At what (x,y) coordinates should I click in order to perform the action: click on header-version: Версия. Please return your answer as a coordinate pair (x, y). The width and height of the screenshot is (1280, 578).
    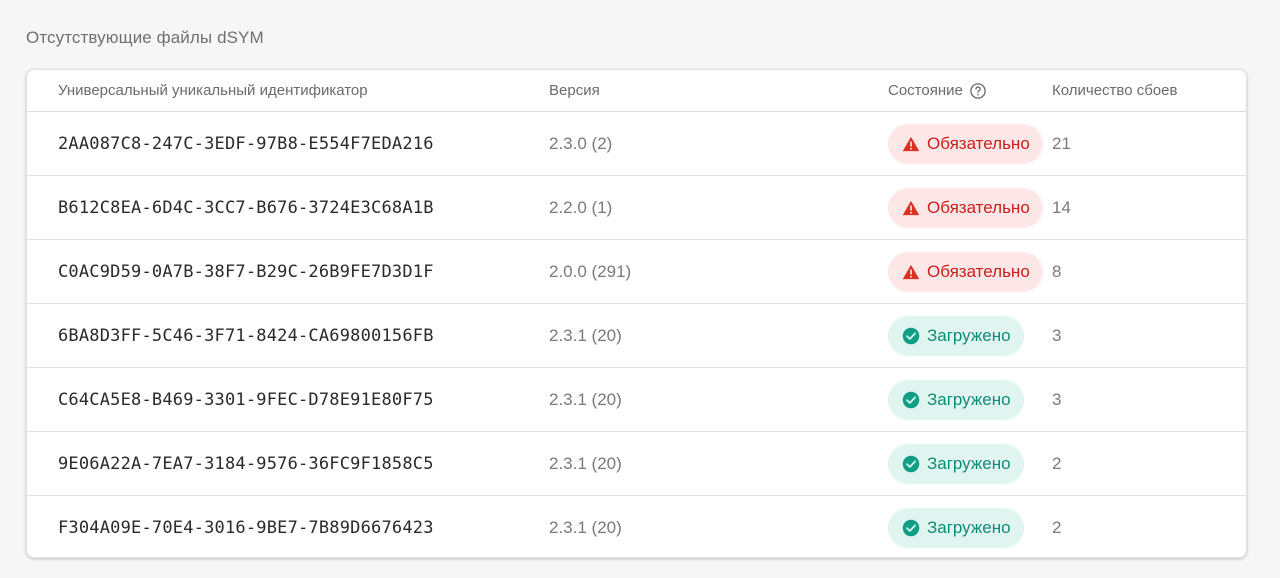
    Looking at the image, I should click on (574, 91).